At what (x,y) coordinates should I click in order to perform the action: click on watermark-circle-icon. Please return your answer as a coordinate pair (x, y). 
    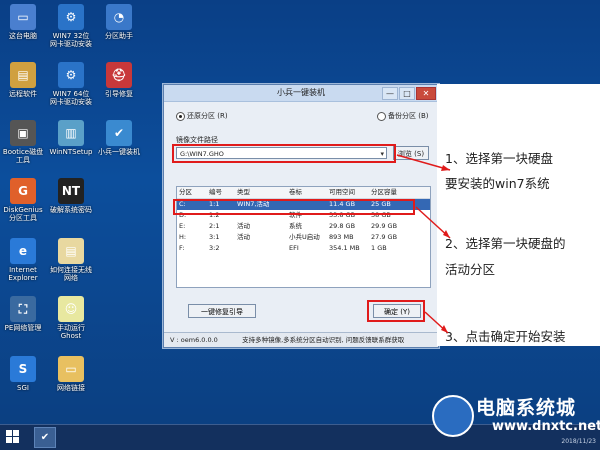
    Looking at the image, I should click on (453, 416).